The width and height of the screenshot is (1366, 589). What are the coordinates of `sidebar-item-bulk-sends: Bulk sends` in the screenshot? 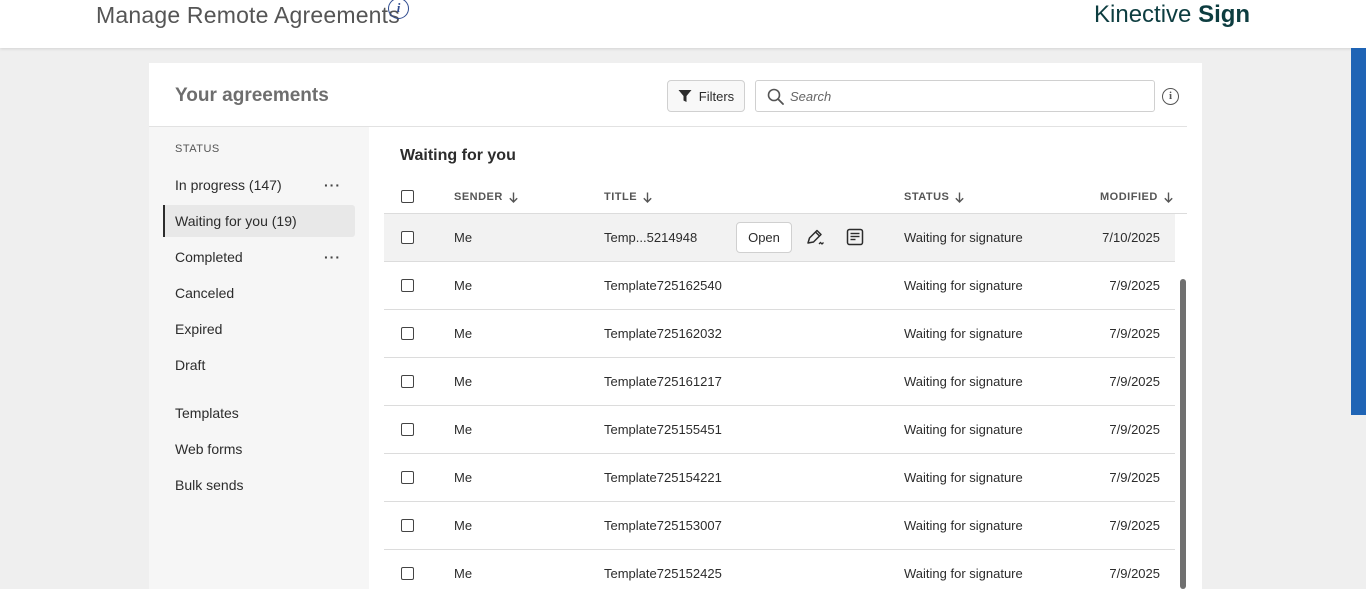 It's located at (259, 485).